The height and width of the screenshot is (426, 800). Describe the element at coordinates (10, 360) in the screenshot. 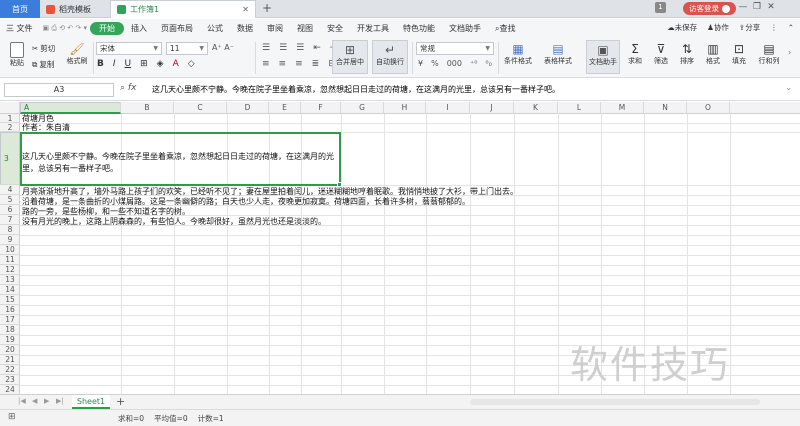

I see `row-header-21: 21` at that location.